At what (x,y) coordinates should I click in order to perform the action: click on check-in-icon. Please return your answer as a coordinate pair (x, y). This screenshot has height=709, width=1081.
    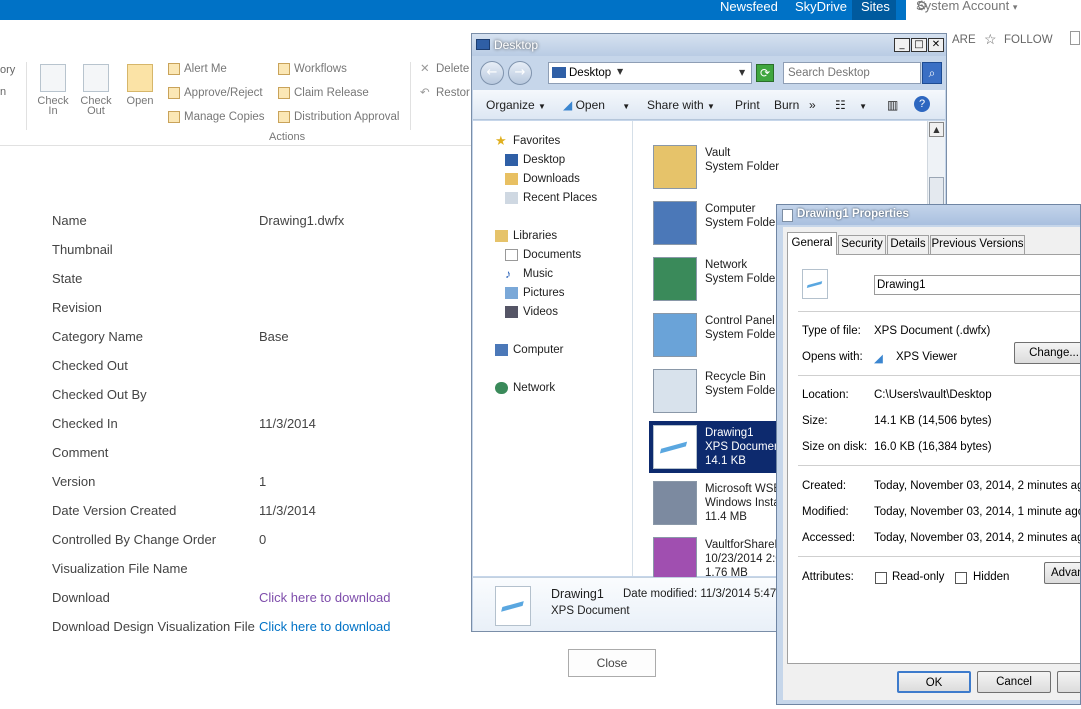
    Looking at the image, I should click on (53, 78).